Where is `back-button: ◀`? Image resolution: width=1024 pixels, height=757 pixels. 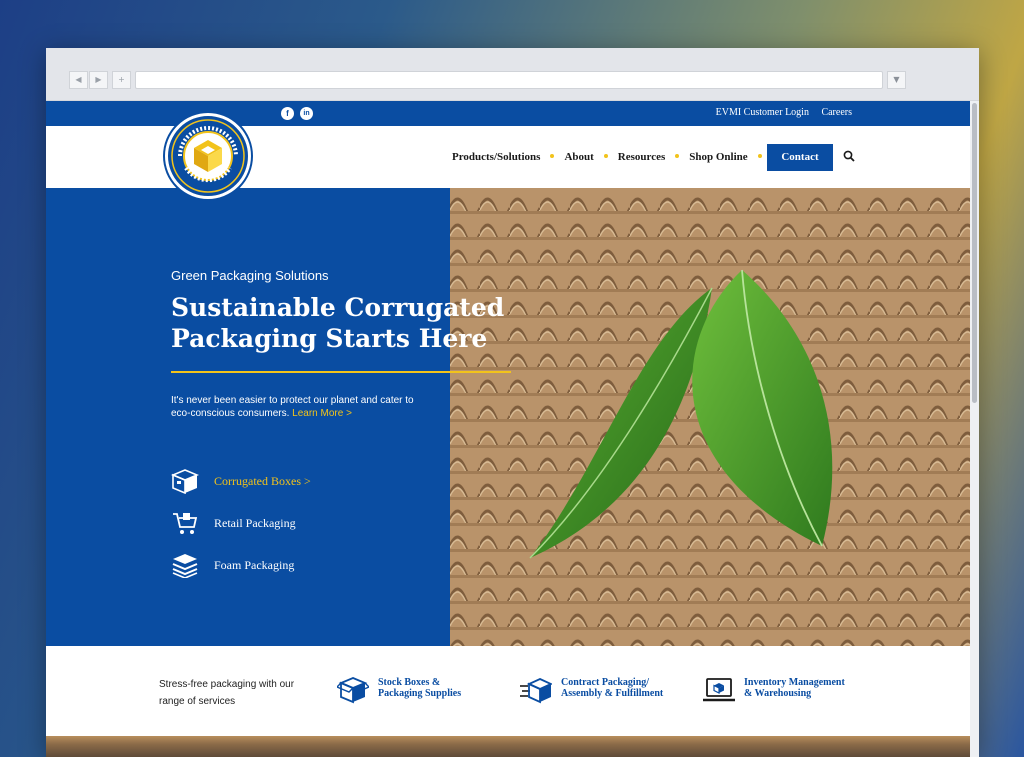 back-button: ◀ is located at coordinates (78, 80).